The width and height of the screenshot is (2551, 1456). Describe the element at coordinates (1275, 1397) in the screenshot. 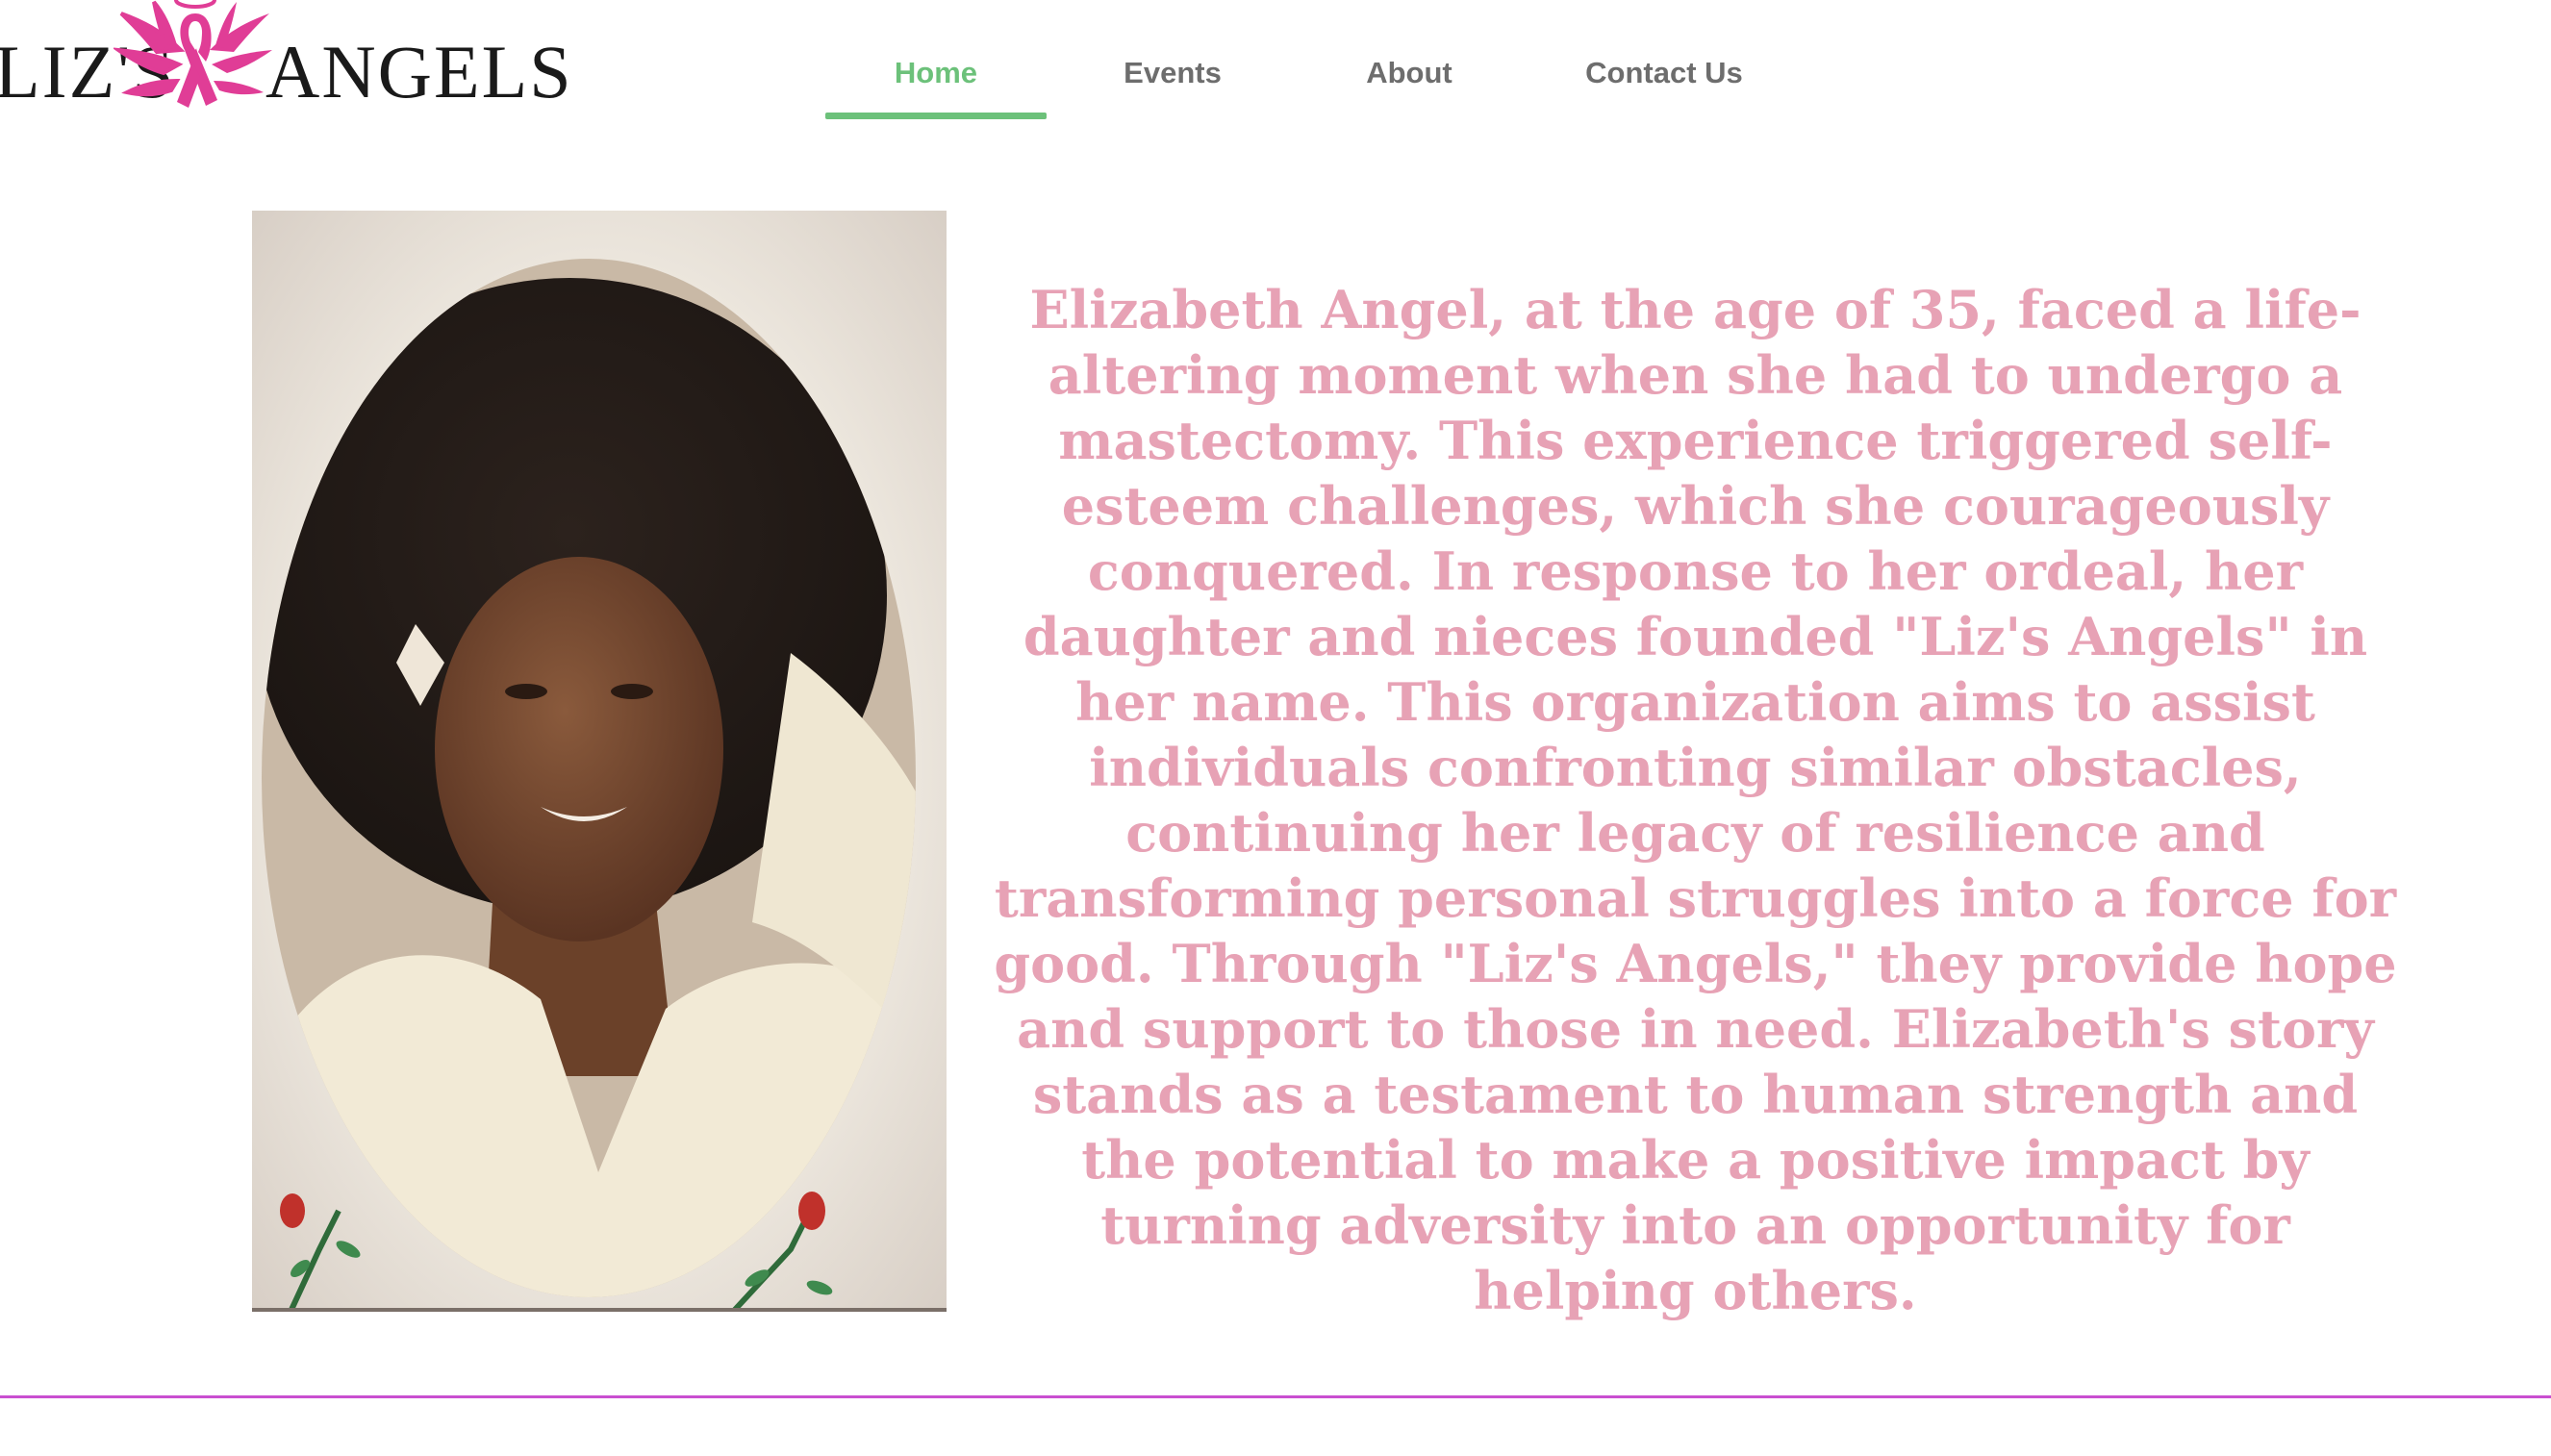

I see `bottom-divider` at that location.